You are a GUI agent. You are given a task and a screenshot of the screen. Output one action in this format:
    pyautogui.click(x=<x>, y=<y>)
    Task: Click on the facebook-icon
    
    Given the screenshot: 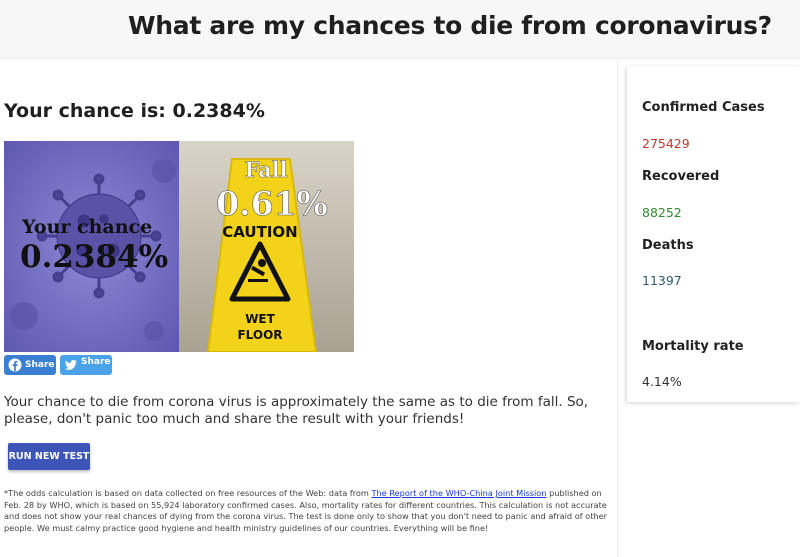 What is the action you would take?
    pyautogui.click(x=15, y=365)
    